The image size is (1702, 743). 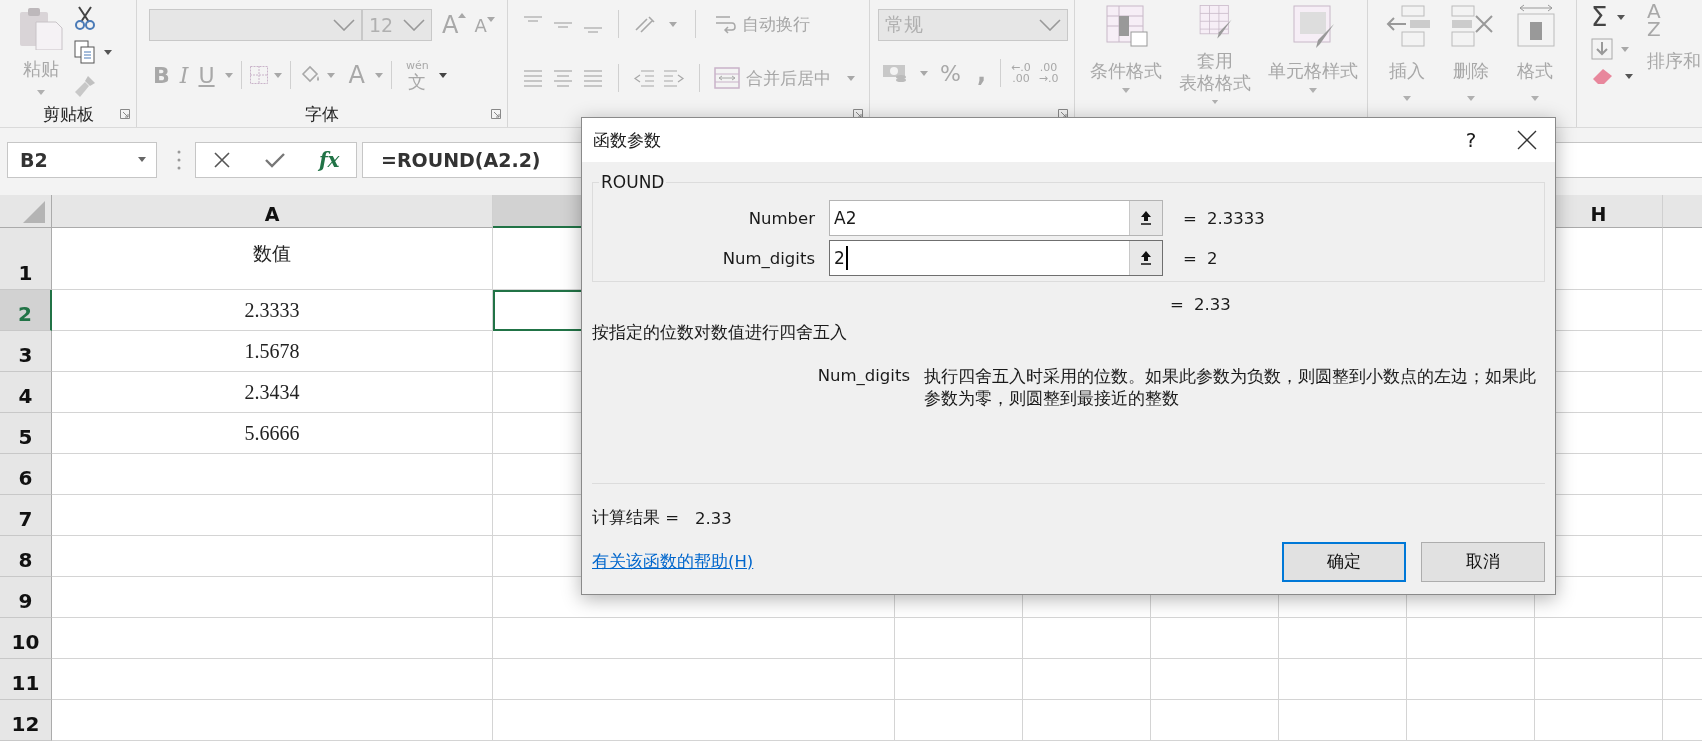 I want to click on insert-function-button: fx, so click(x=329, y=159).